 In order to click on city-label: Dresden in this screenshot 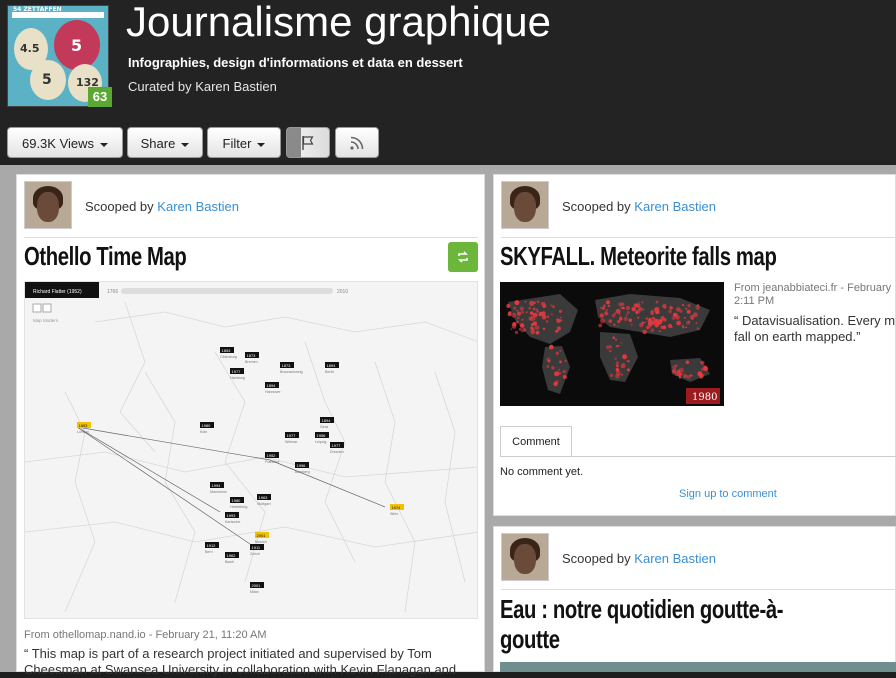, I will do `click(337, 452)`.